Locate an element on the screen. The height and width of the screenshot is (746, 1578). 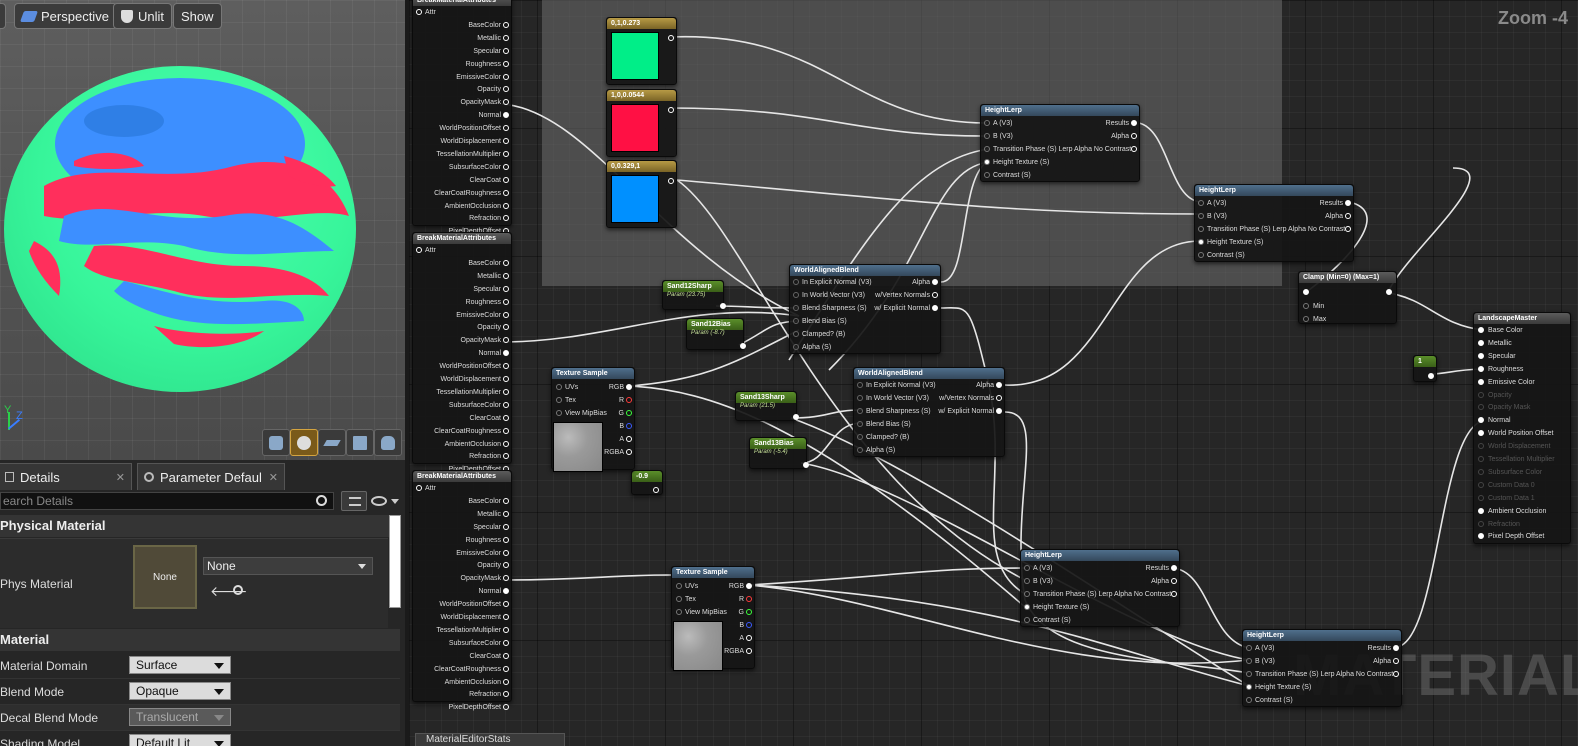
details-scrollbar is located at coordinates (395, 561).